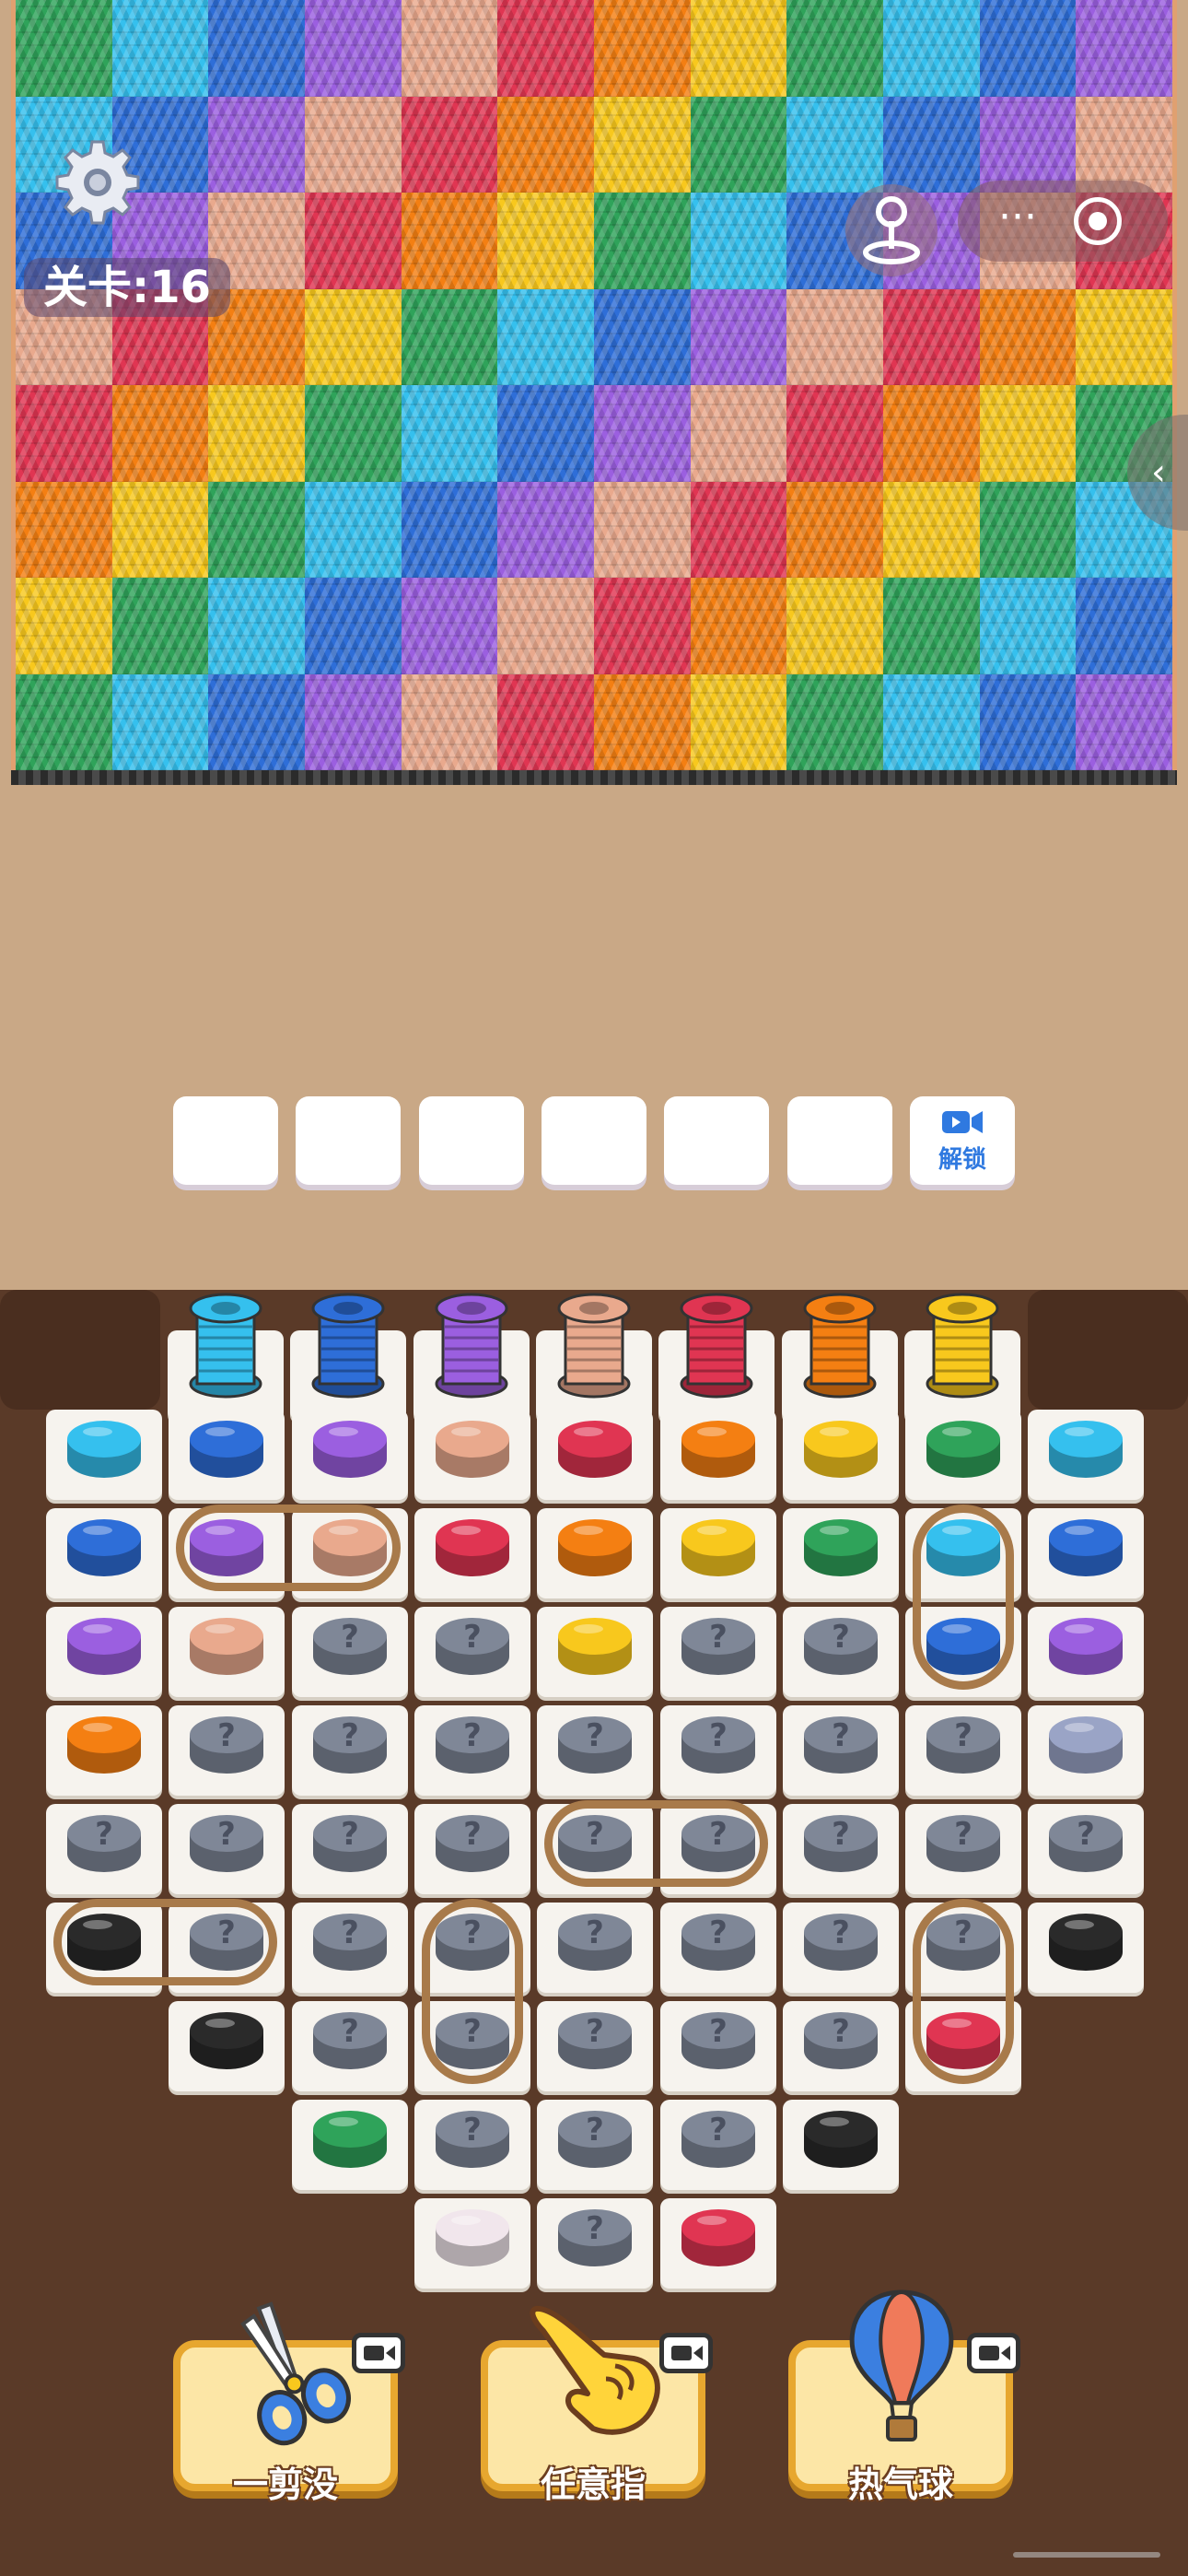 The image size is (1188, 2576). Describe the element at coordinates (80, 1350) in the screenshot. I see `board-notch-left` at that location.